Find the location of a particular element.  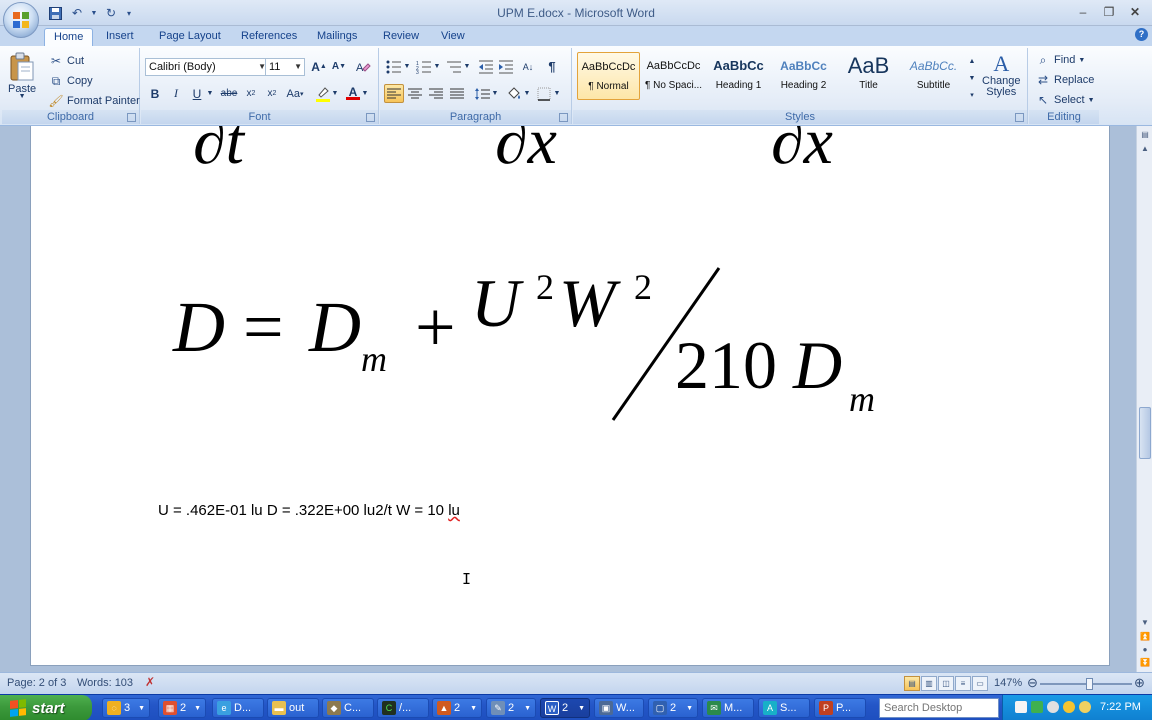

close-icon: ✕ is located at coordinates (1135, 12).